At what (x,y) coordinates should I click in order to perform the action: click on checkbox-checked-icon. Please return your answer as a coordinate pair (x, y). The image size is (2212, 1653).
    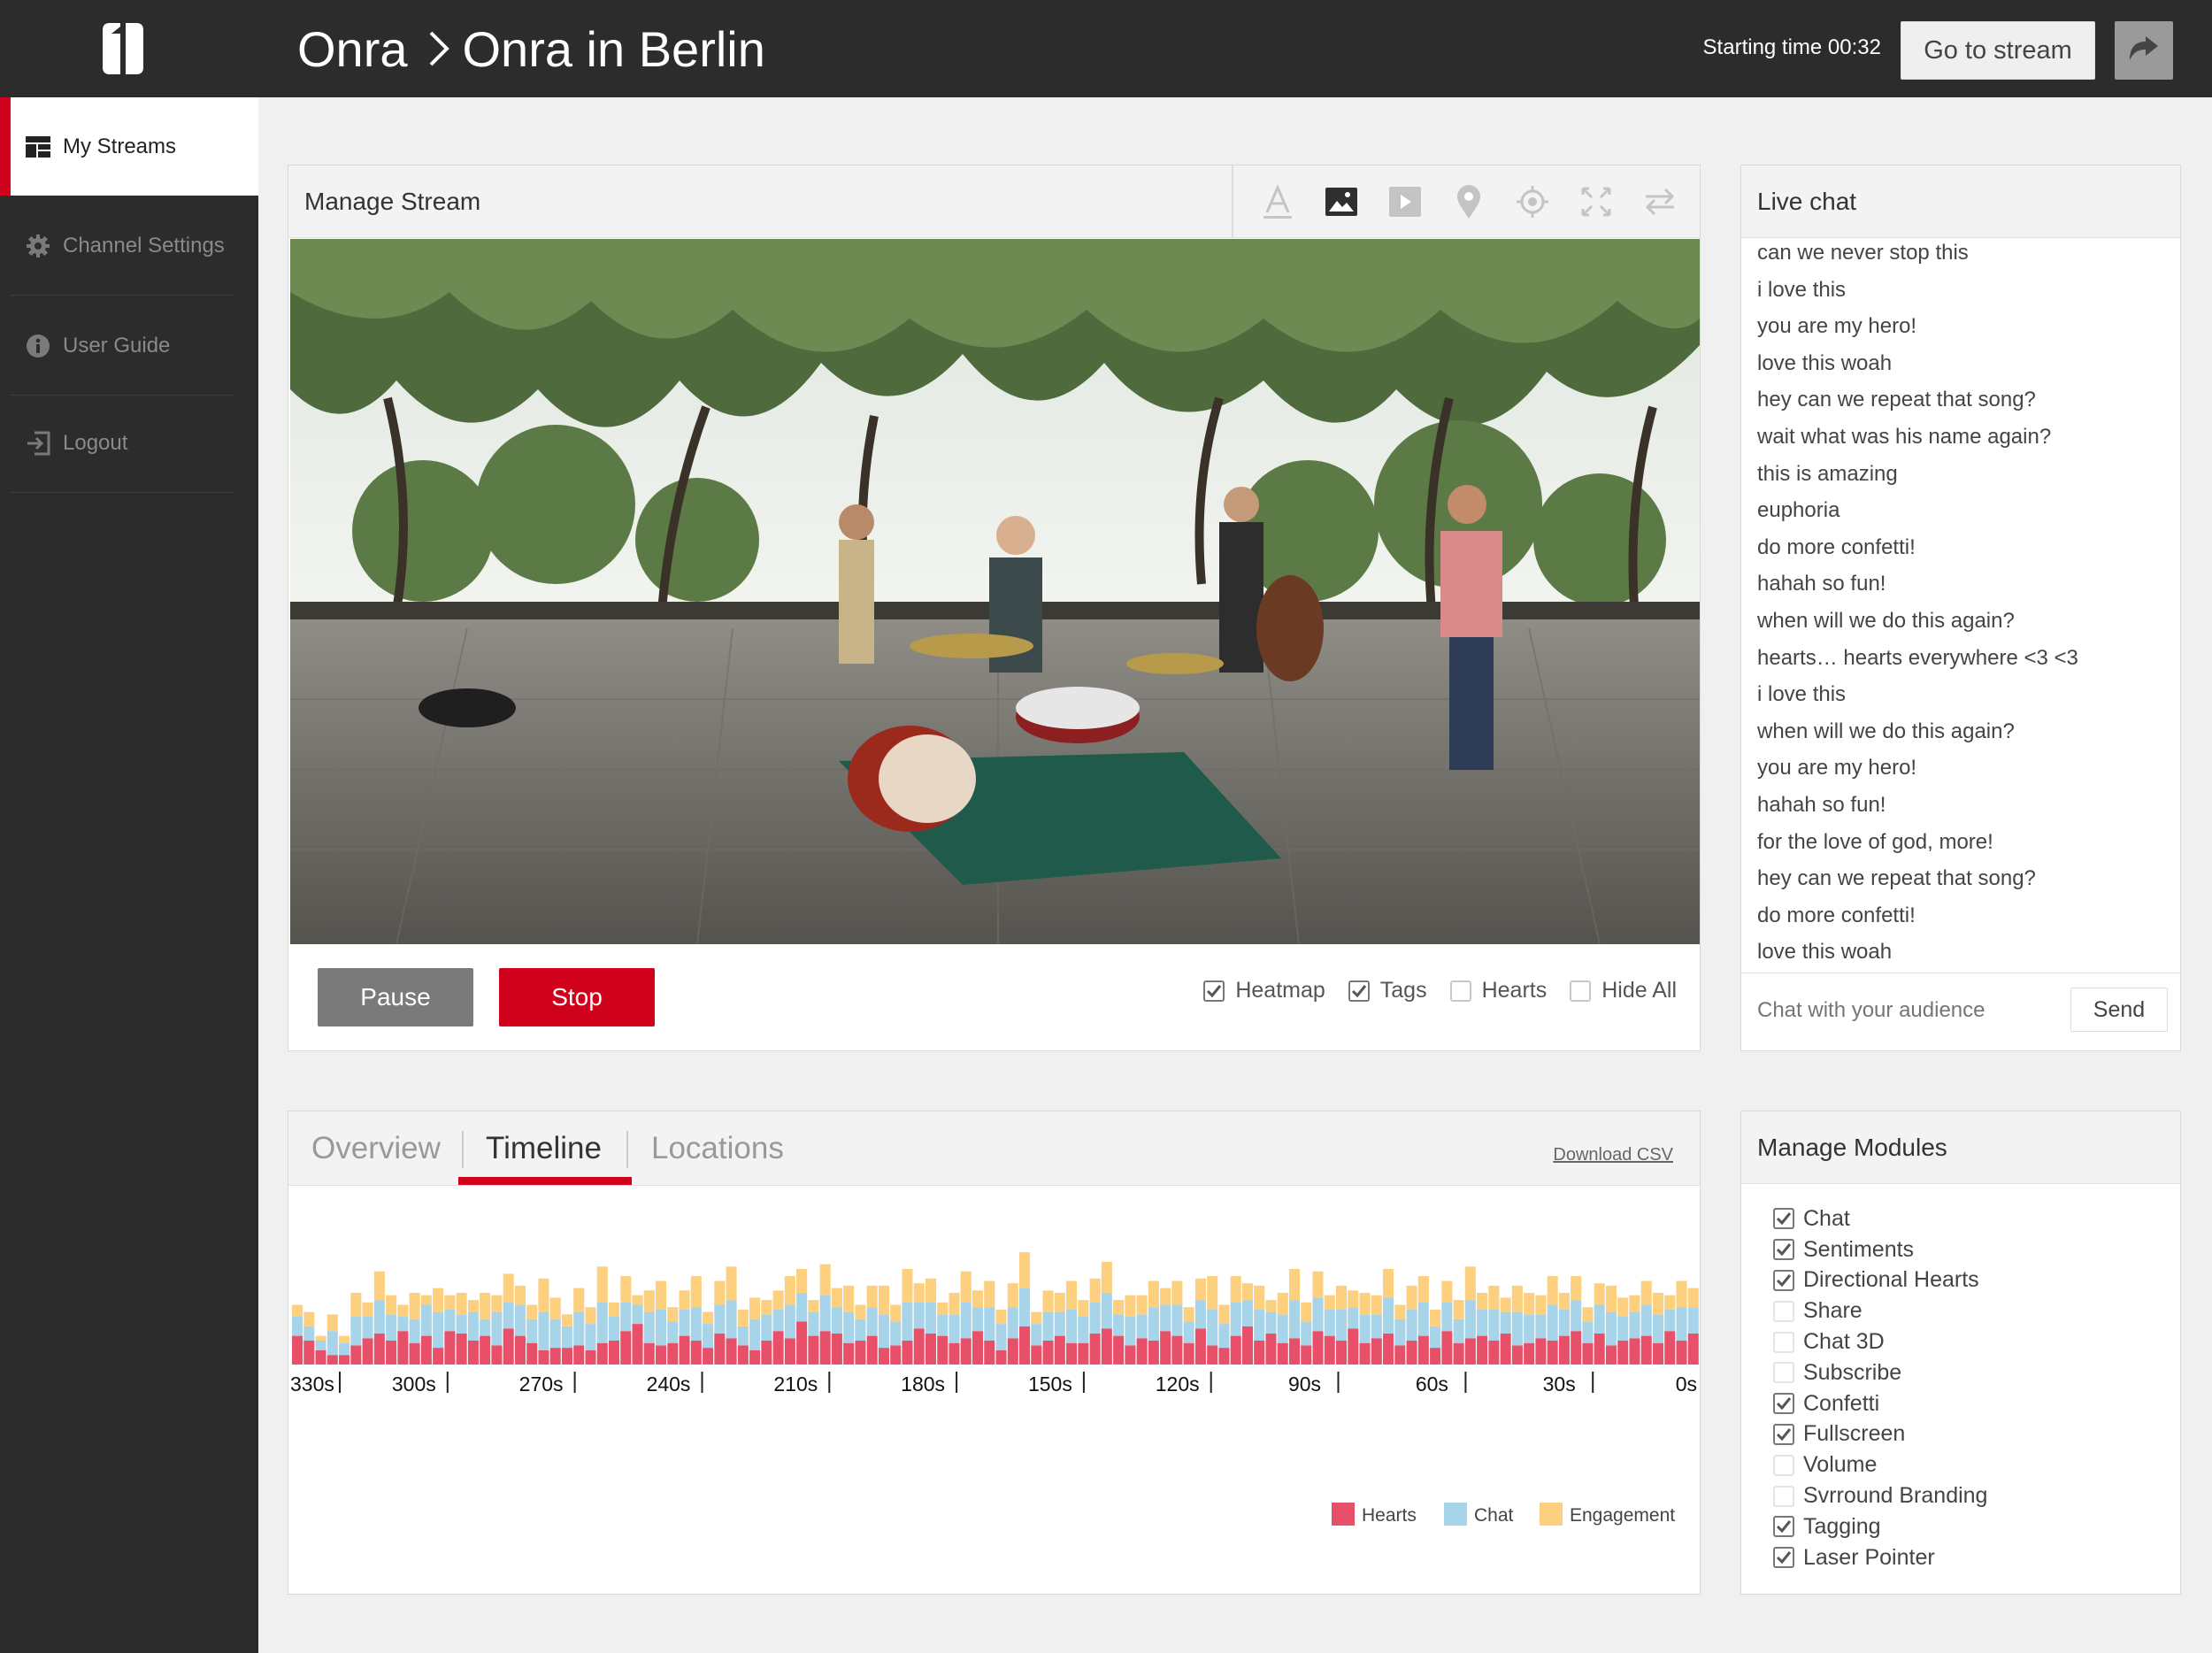
    Looking at the image, I should click on (1784, 1558).